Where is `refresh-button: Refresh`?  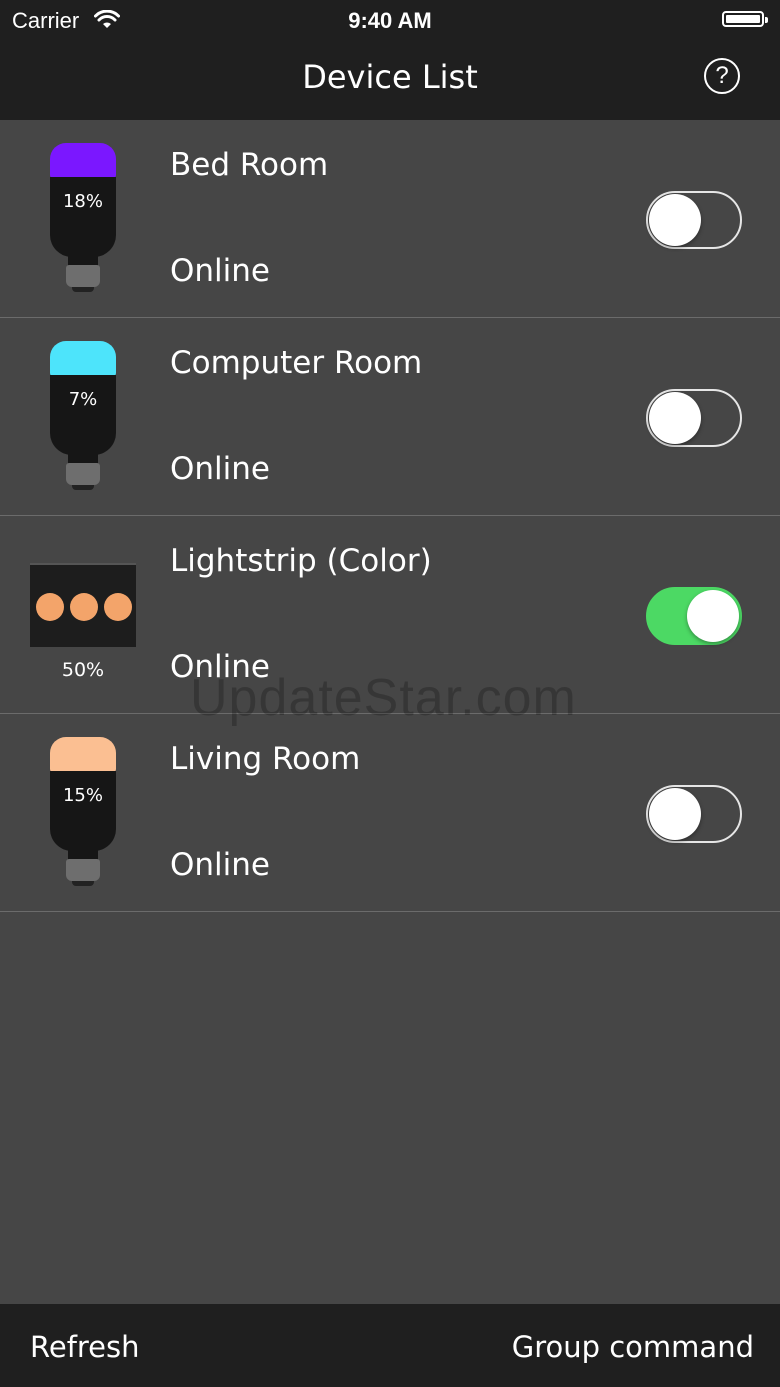
refresh-button: Refresh is located at coordinates (85, 1347).